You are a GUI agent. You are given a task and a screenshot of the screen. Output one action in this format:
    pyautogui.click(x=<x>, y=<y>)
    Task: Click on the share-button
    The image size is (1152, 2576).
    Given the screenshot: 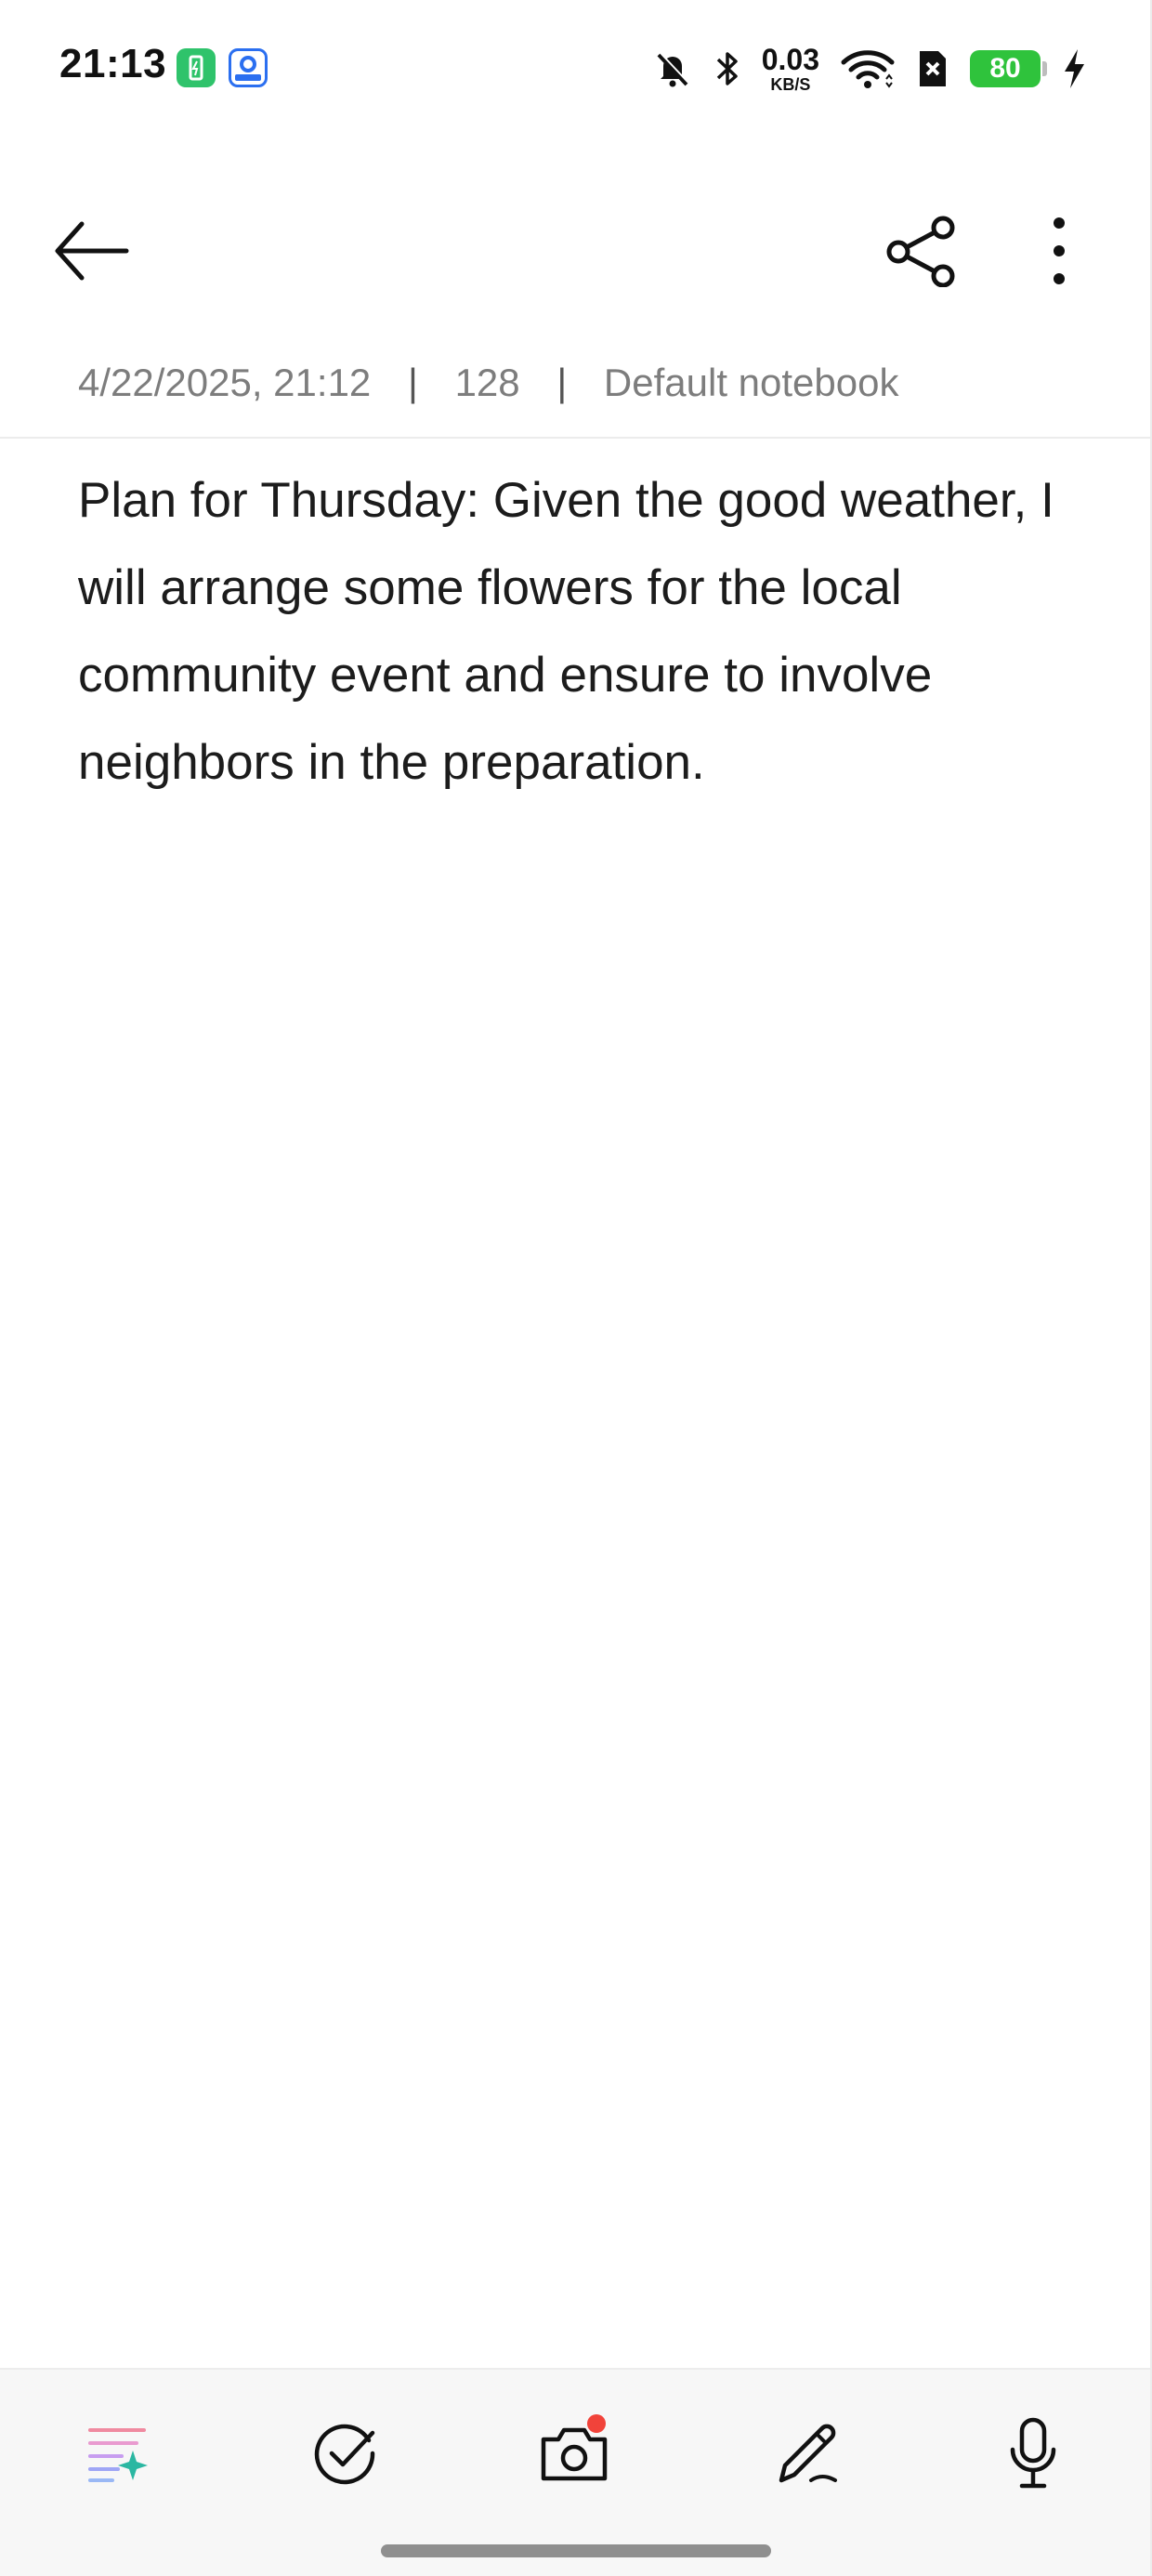 What is the action you would take?
    pyautogui.click(x=921, y=250)
    